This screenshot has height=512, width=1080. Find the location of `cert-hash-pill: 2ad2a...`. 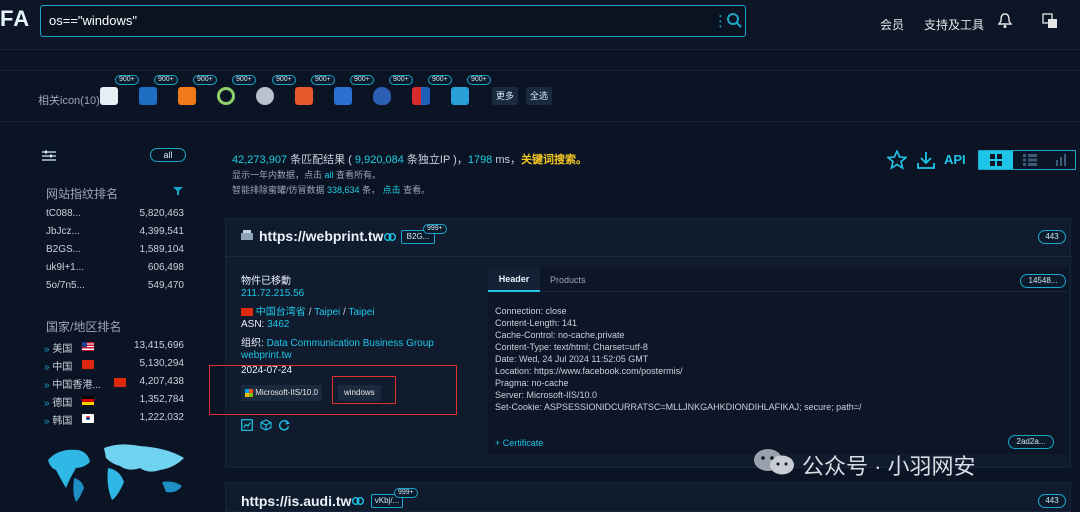

cert-hash-pill: 2ad2a... is located at coordinates (1031, 442).